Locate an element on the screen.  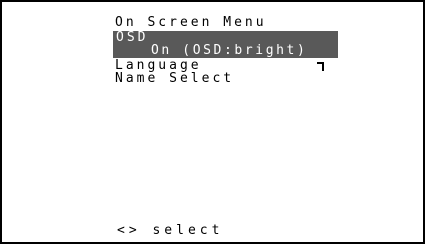
corner-marker-icon is located at coordinates (320, 66).